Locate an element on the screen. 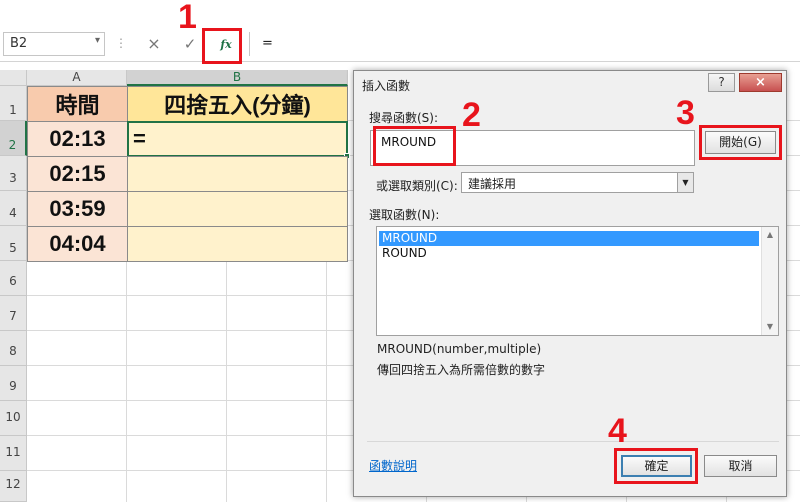 The height and width of the screenshot is (502, 800). row-header-11: 11 is located at coordinates (13, 453).